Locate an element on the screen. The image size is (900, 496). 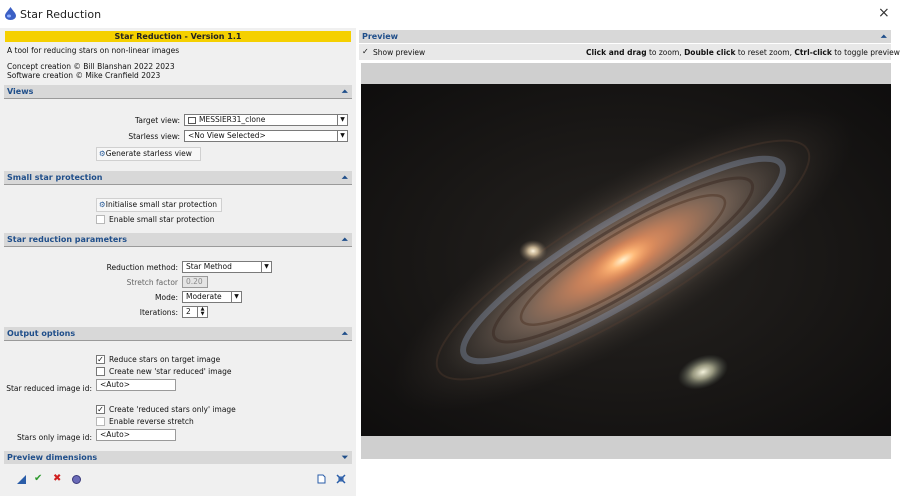
reduced-id-label: Star reduced image id: is located at coordinates (49, 388).